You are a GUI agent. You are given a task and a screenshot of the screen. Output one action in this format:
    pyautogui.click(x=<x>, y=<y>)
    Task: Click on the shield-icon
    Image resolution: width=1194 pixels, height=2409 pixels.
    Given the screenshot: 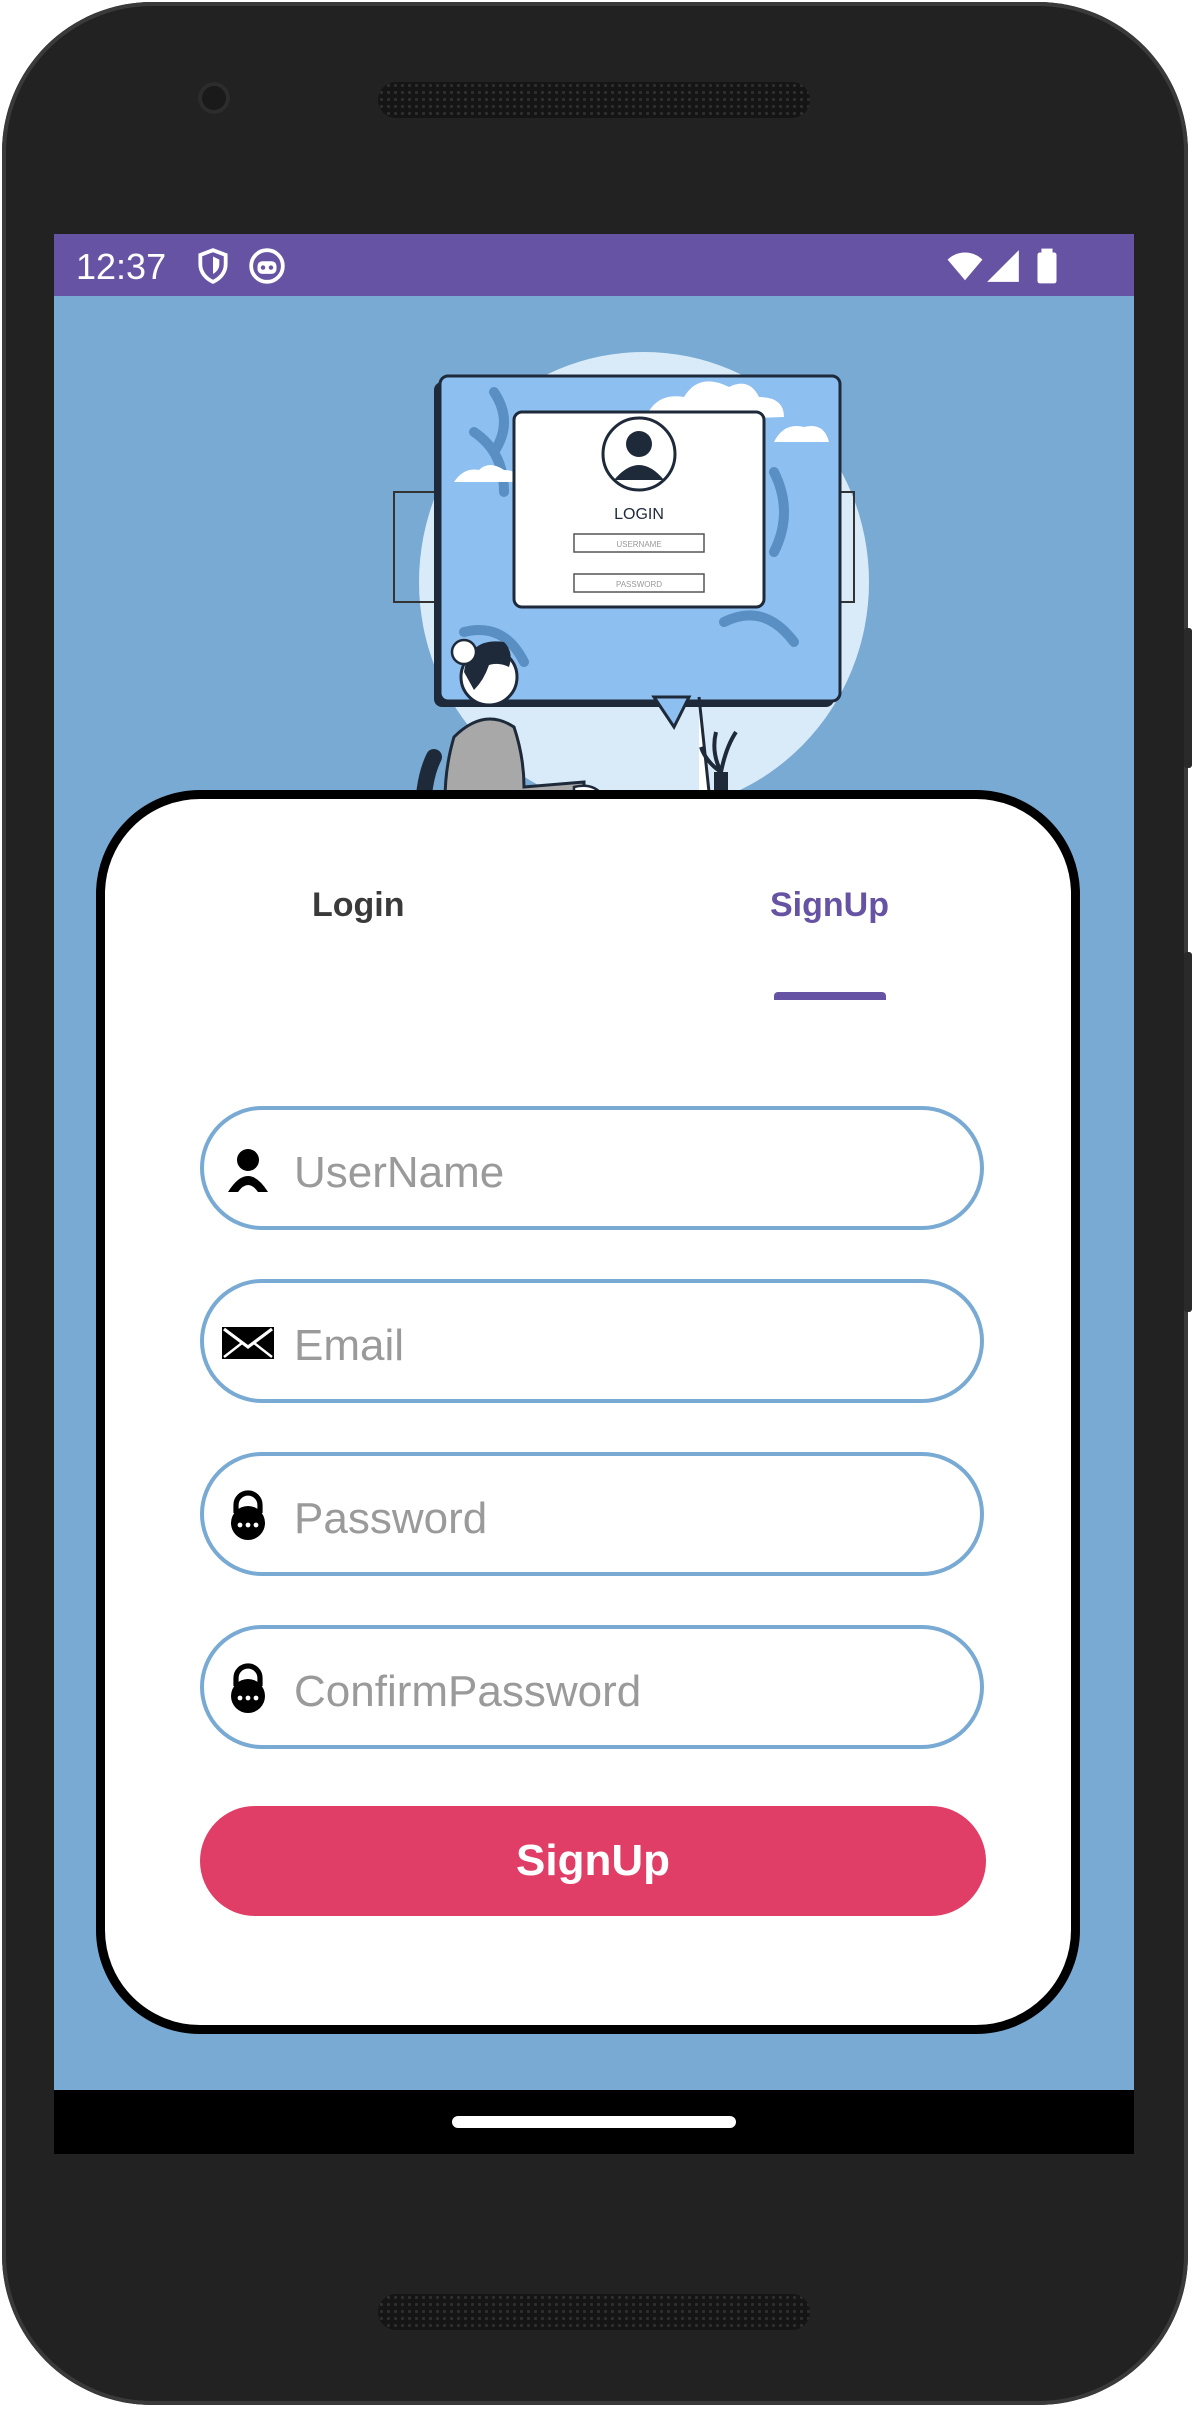 What is the action you would take?
    pyautogui.click(x=213, y=266)
    